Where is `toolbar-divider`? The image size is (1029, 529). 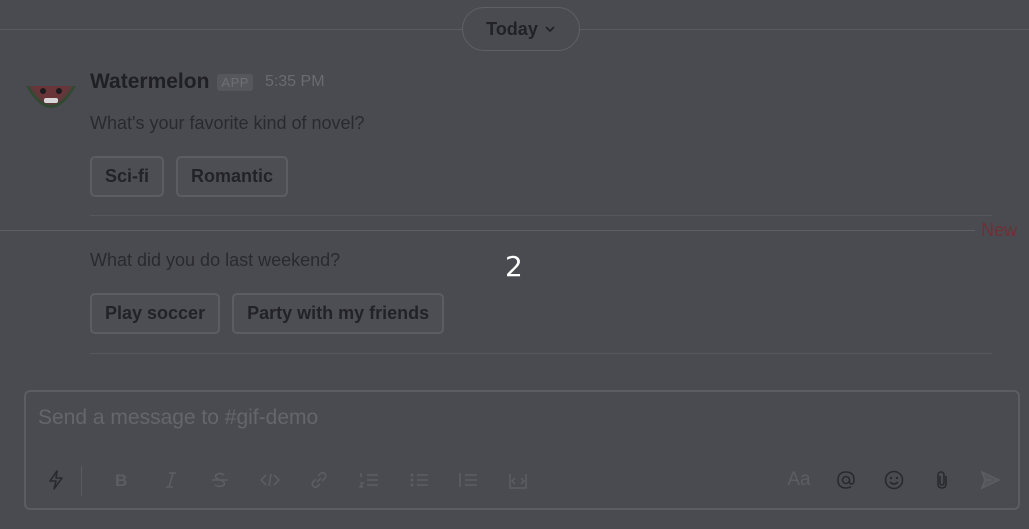
toolbar-divider is located at coordinates (81, 481).